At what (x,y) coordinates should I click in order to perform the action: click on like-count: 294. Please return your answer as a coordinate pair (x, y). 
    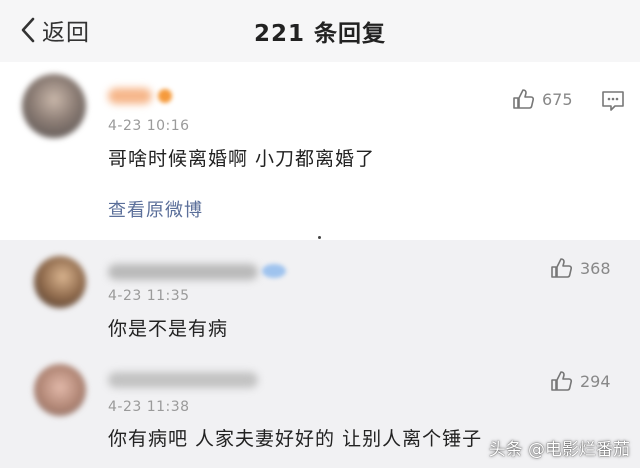
    Looking at the image, I should click on (595, 381).